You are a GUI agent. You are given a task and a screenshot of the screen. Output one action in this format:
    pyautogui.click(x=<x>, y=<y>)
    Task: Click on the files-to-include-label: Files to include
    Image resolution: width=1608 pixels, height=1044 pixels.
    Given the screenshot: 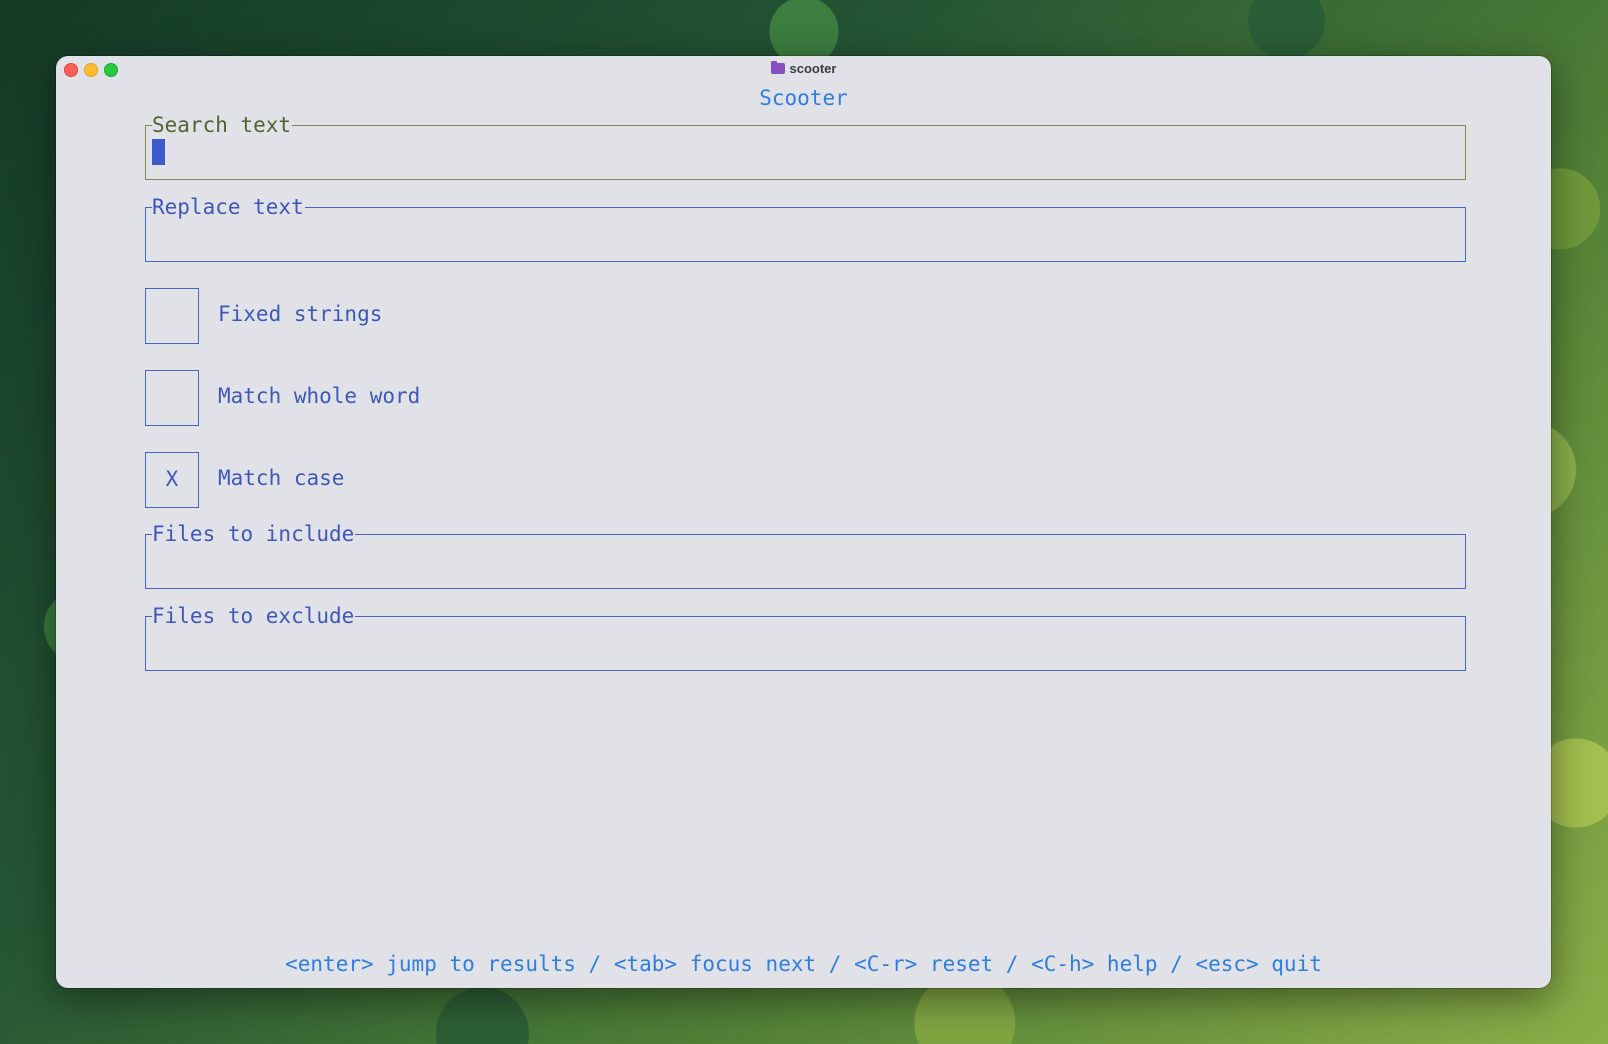 What is the action you would take?
    pyautogui.click(x=254, y=534)
    